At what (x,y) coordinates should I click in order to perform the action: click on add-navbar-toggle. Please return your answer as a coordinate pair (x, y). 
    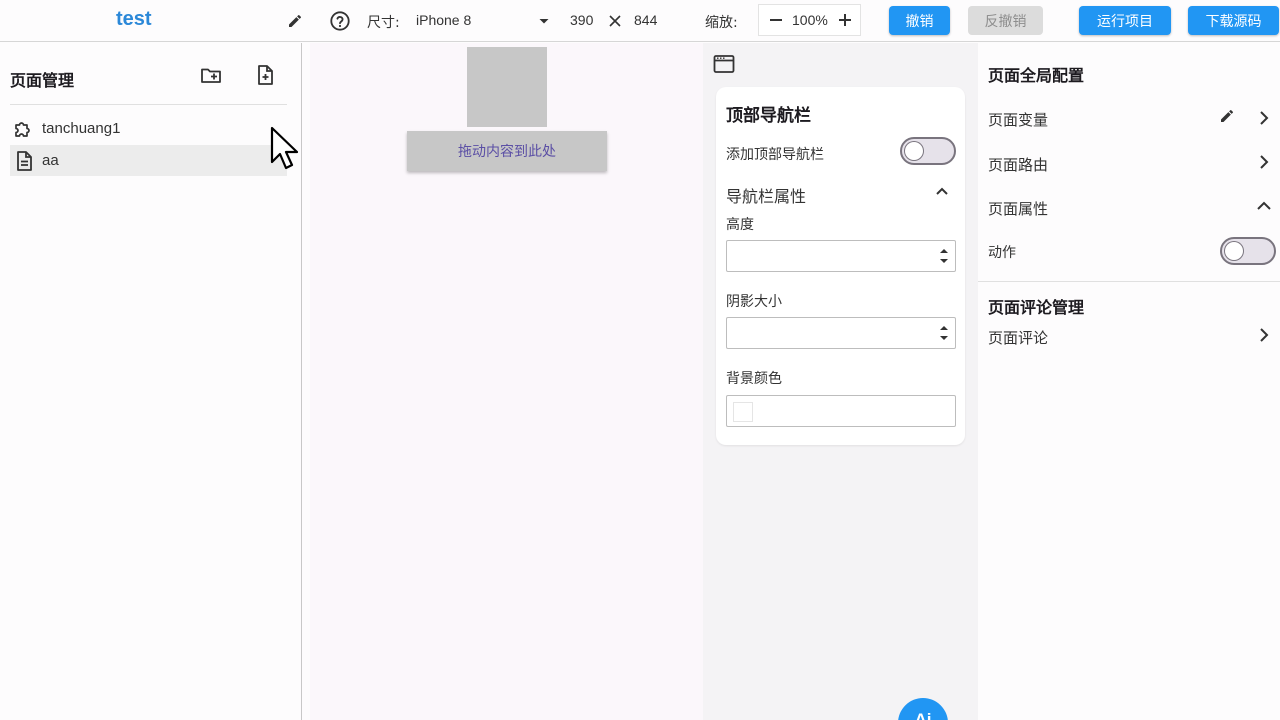
    Looking at the image, I should click on (928, 151).